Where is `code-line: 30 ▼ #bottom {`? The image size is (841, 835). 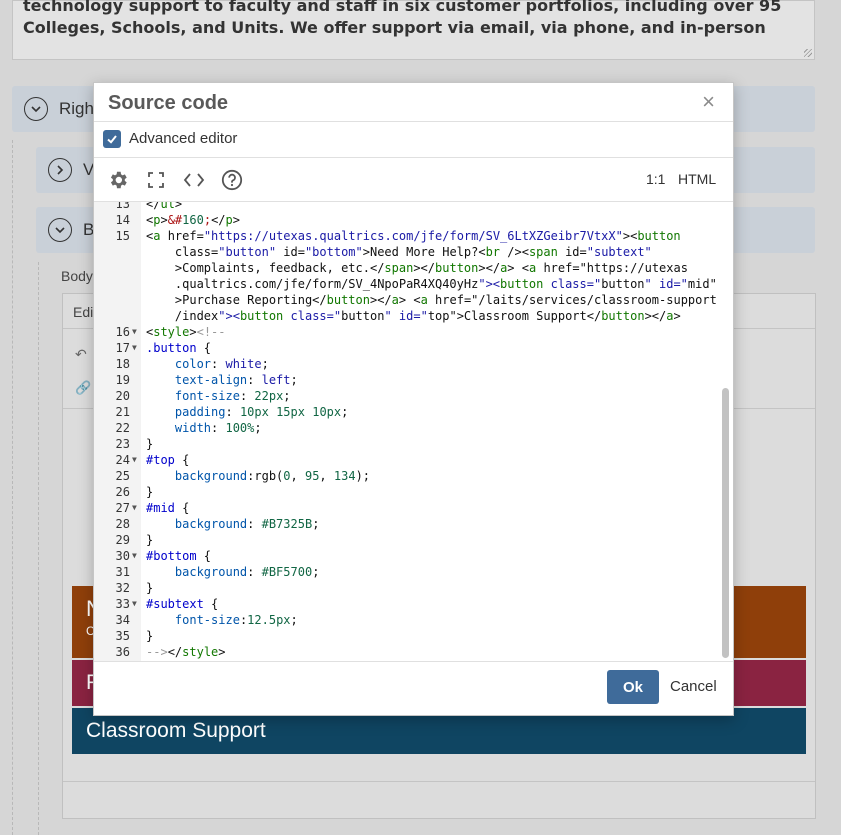
code-line: 30 ▼ #bottom { is located at coordinates (406, 556).